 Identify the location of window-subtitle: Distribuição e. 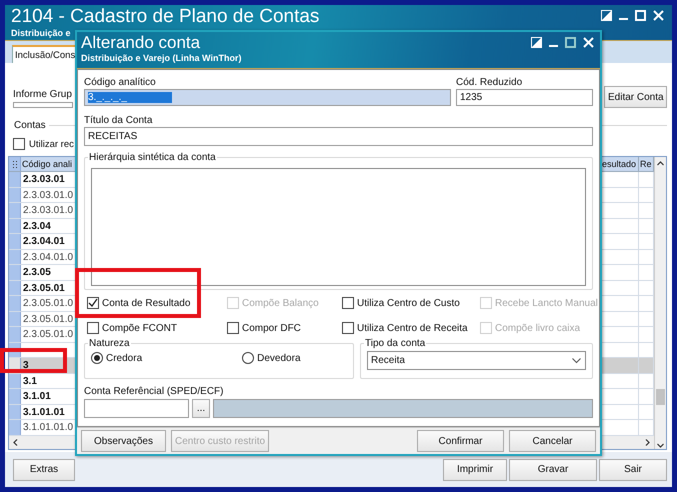
(41, 33).